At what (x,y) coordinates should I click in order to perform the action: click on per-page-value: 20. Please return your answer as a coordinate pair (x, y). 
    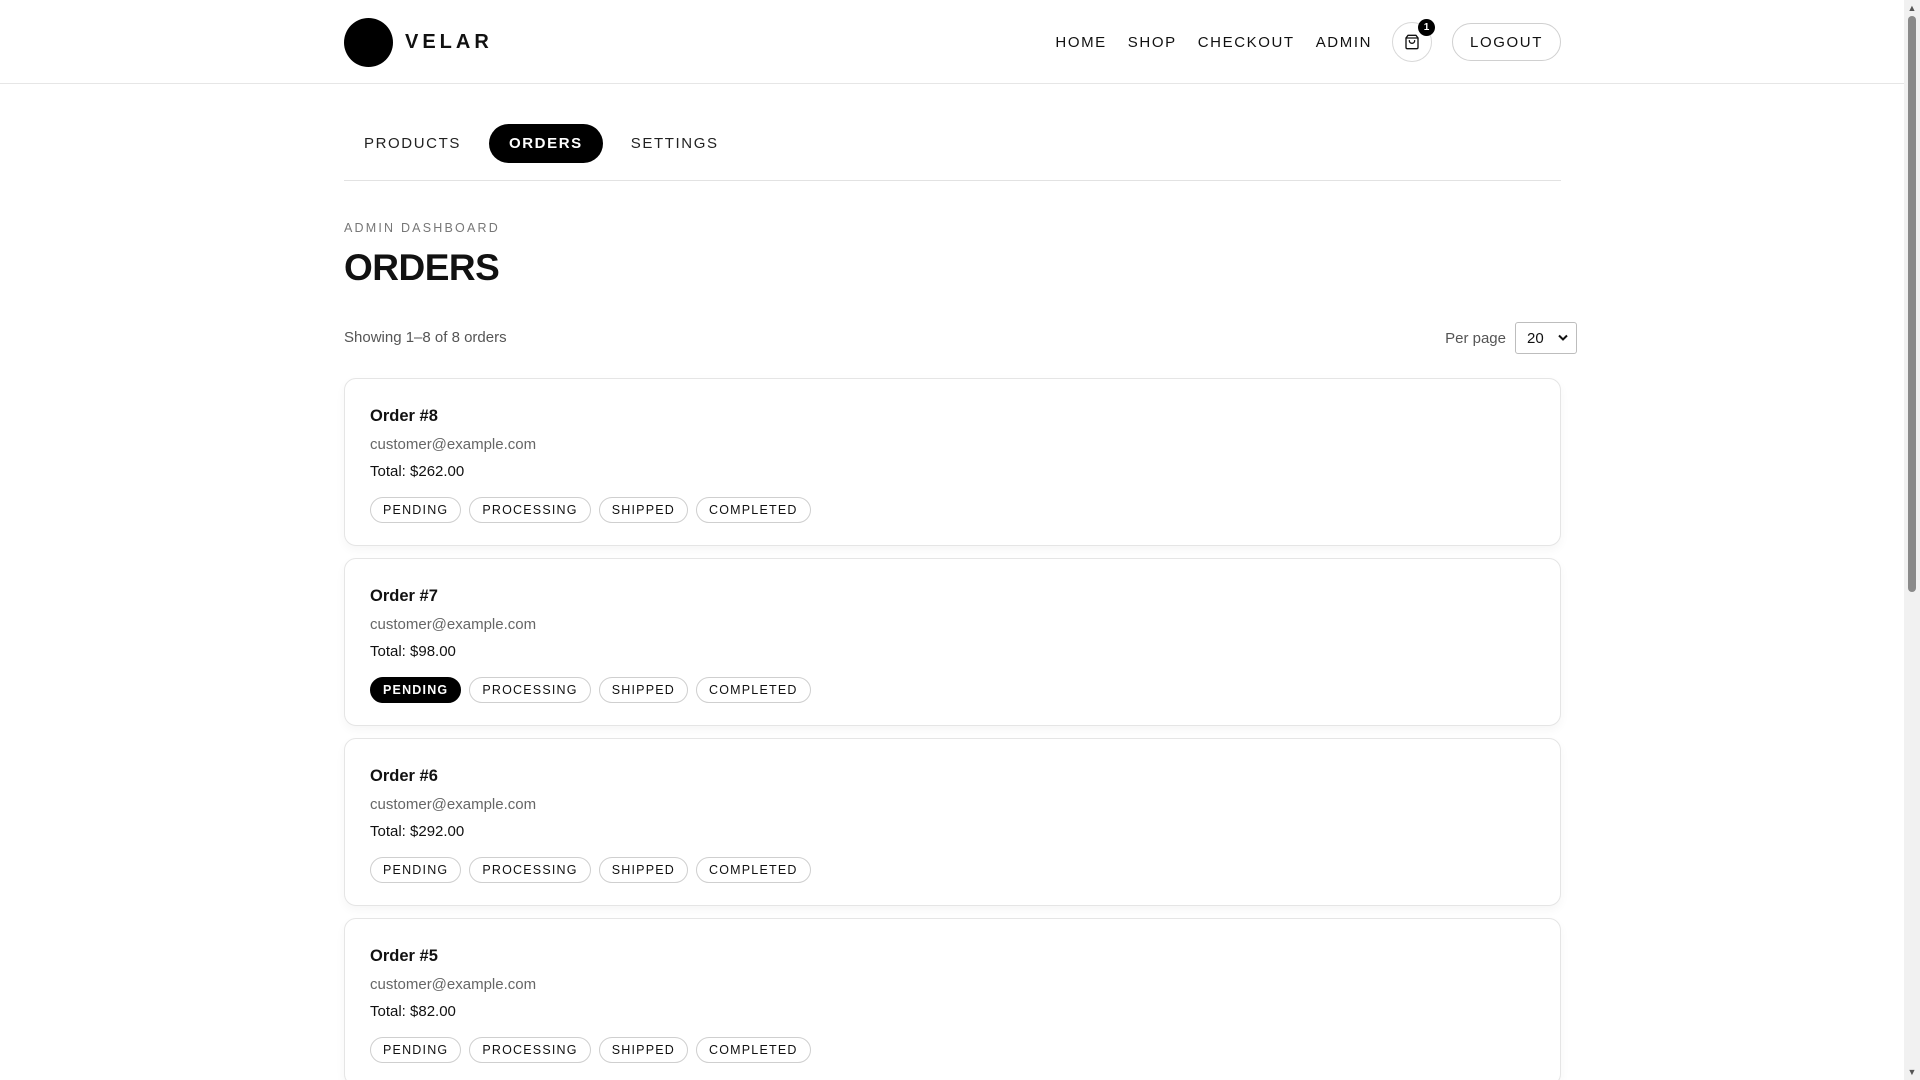
    Looking at the image, I should click on (1535, 338).